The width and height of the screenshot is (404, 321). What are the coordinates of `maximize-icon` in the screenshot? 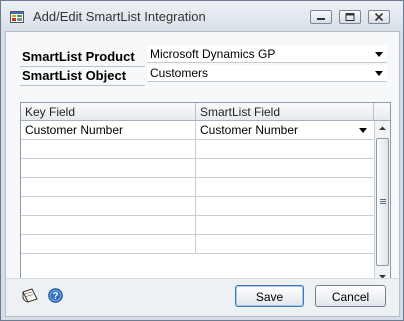 It's located at (350, 17).